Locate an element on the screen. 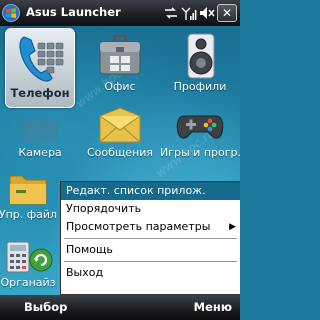 The height and width of the screenshot is (320, 320). calculator-icon is located at coordinates (29, 257).